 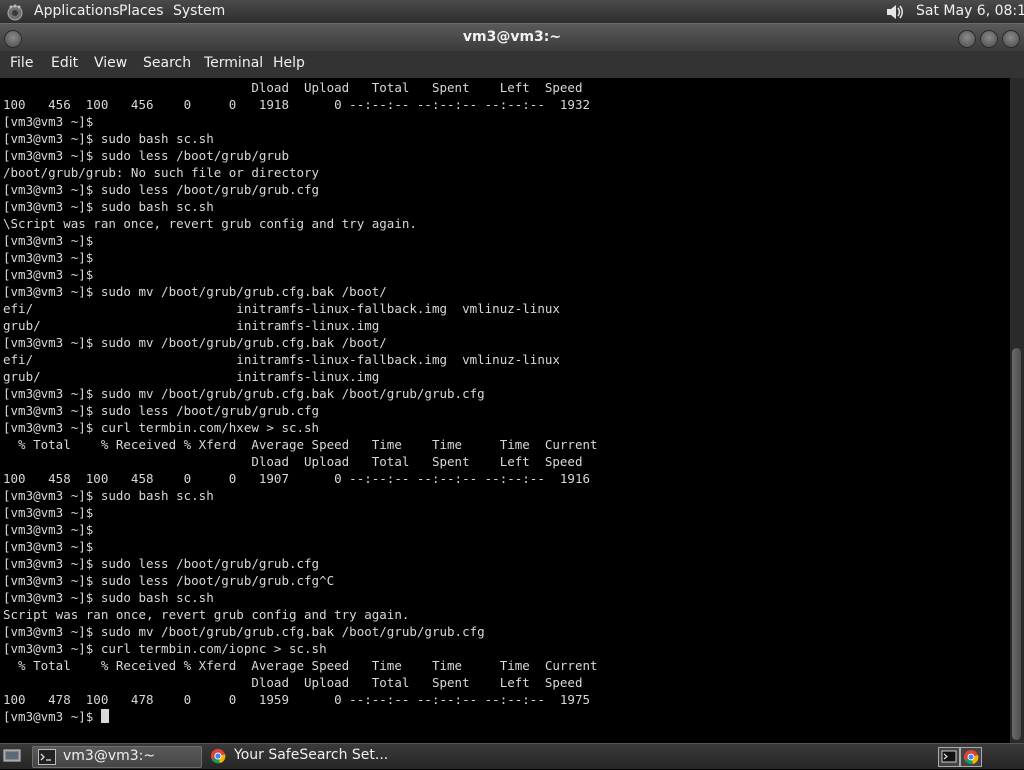 What do you see at coordinates (218, 756) in the screenshot?
I see `chrome-icon` at bounding box center [218, 756].